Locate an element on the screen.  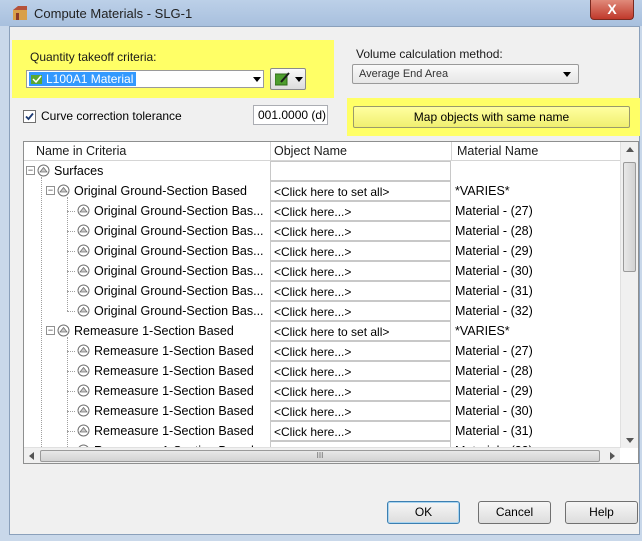
volume-method-dropdown: Average End Area is located at coordinates (465, 74).